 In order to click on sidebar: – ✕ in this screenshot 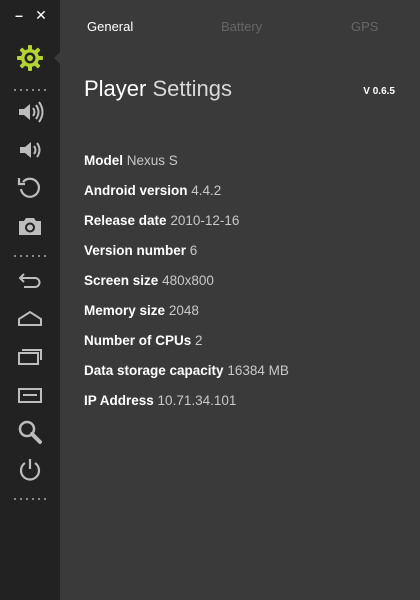, I will do `click(30, 300)`.